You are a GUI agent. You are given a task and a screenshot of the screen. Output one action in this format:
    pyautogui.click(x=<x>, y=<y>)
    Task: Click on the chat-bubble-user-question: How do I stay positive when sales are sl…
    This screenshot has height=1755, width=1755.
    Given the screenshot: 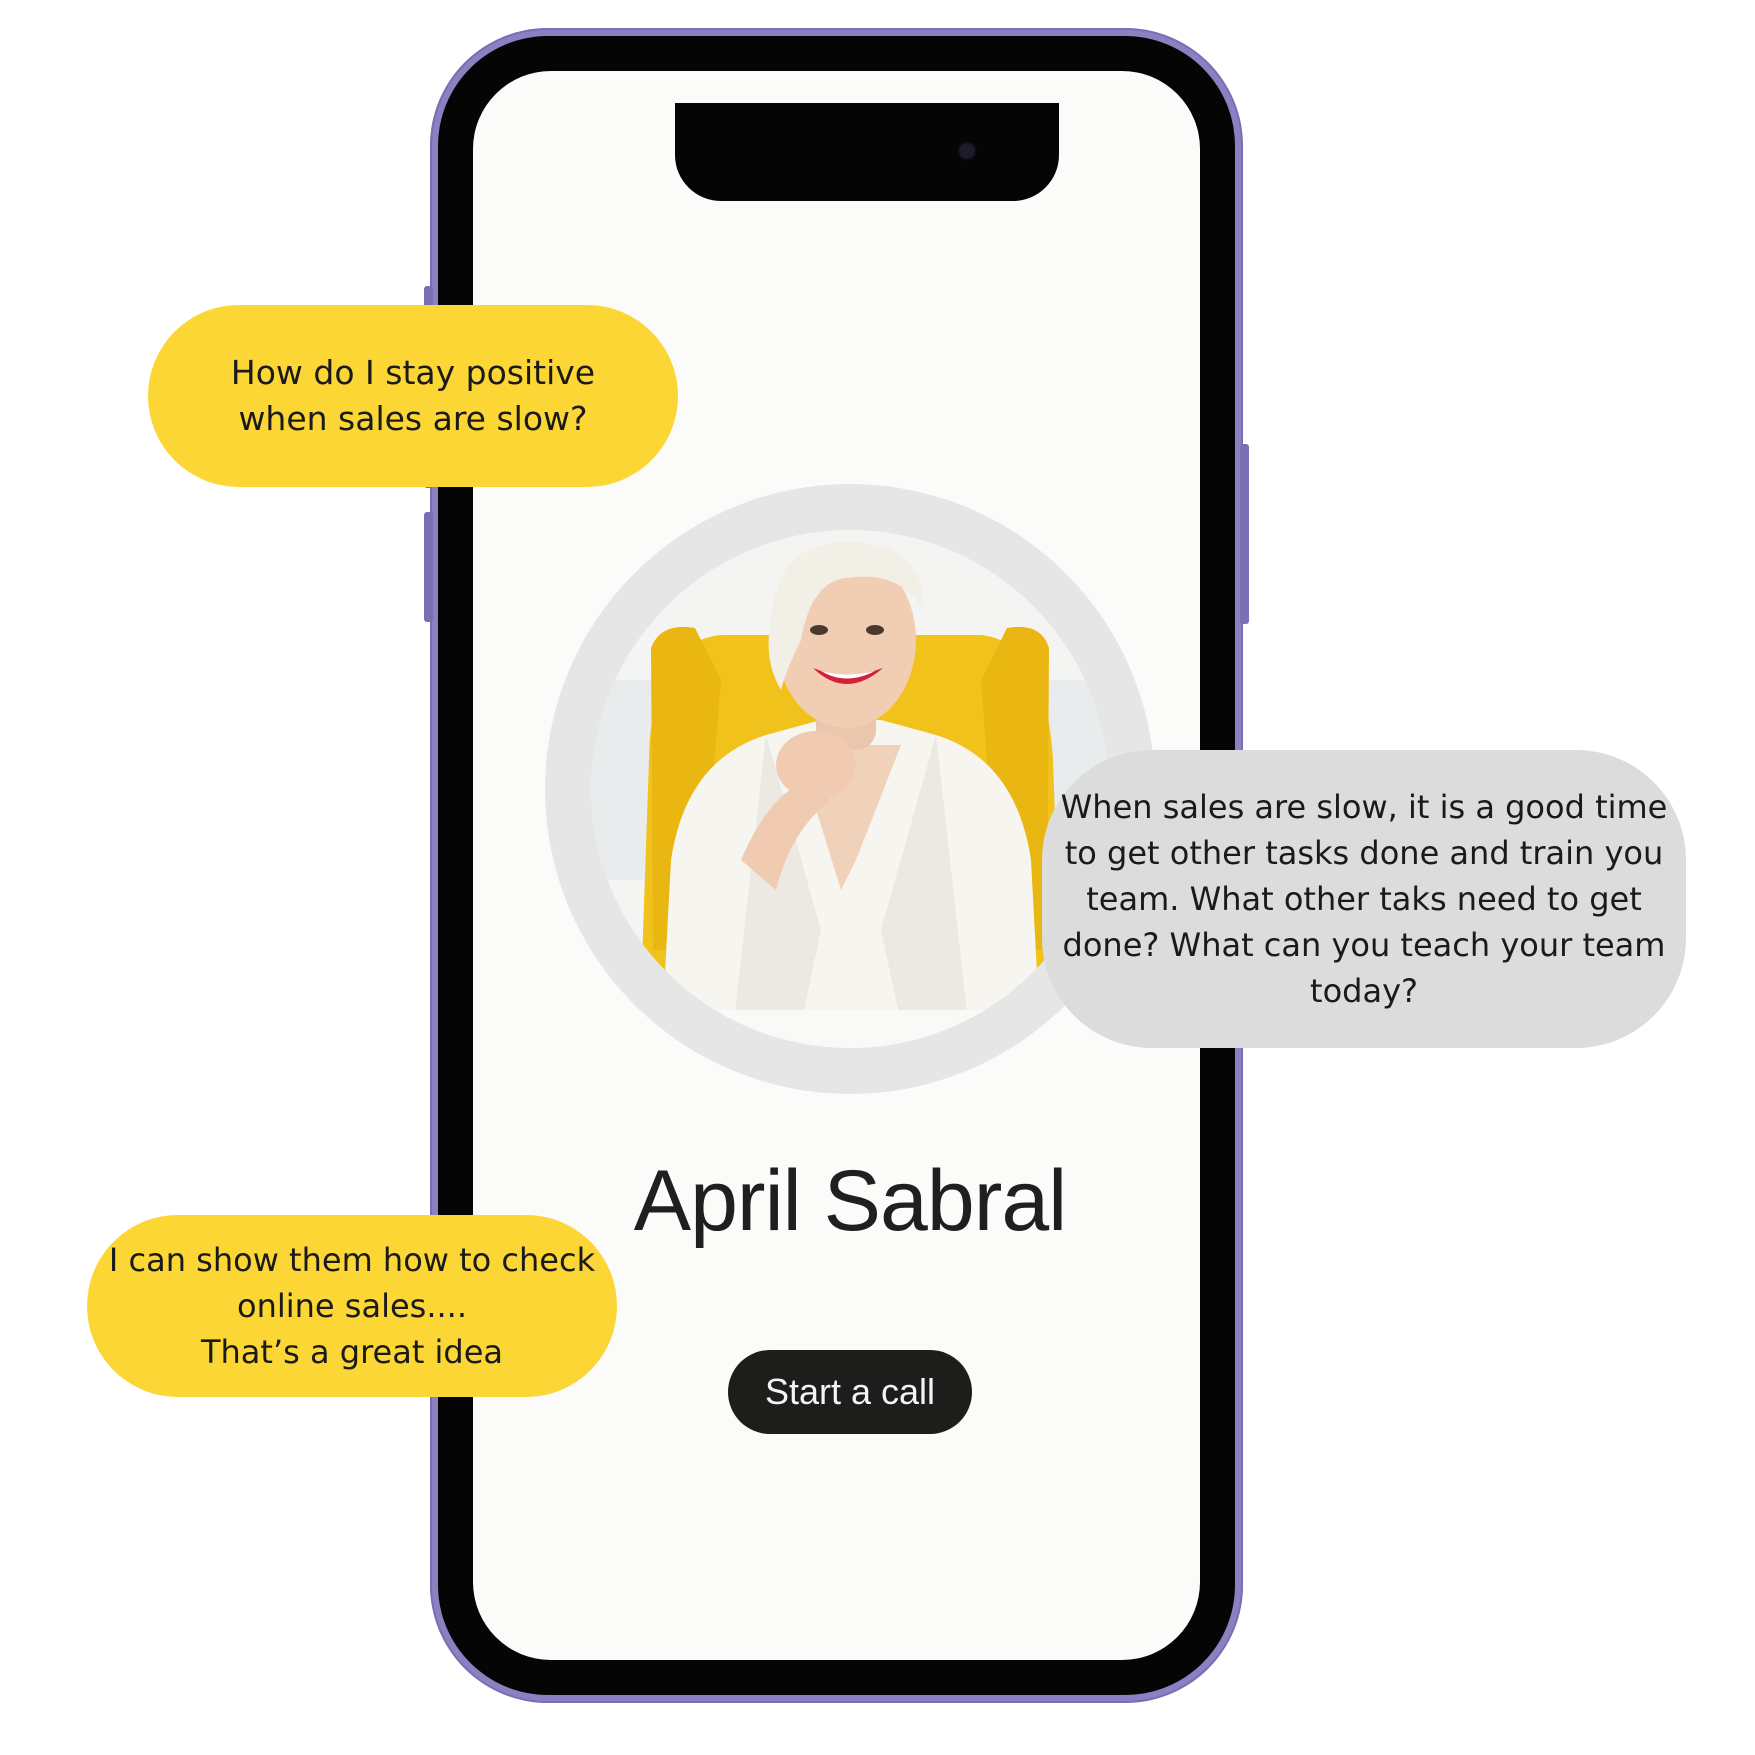 What is the action you would take?
    pyautogui.click(x=413, y=396)
    